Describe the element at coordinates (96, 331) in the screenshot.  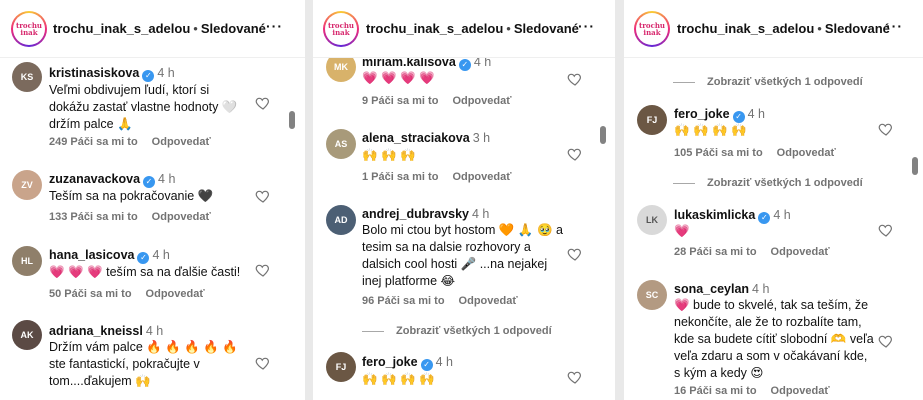
I see `comment-username: adriana_kneissl` at that location.